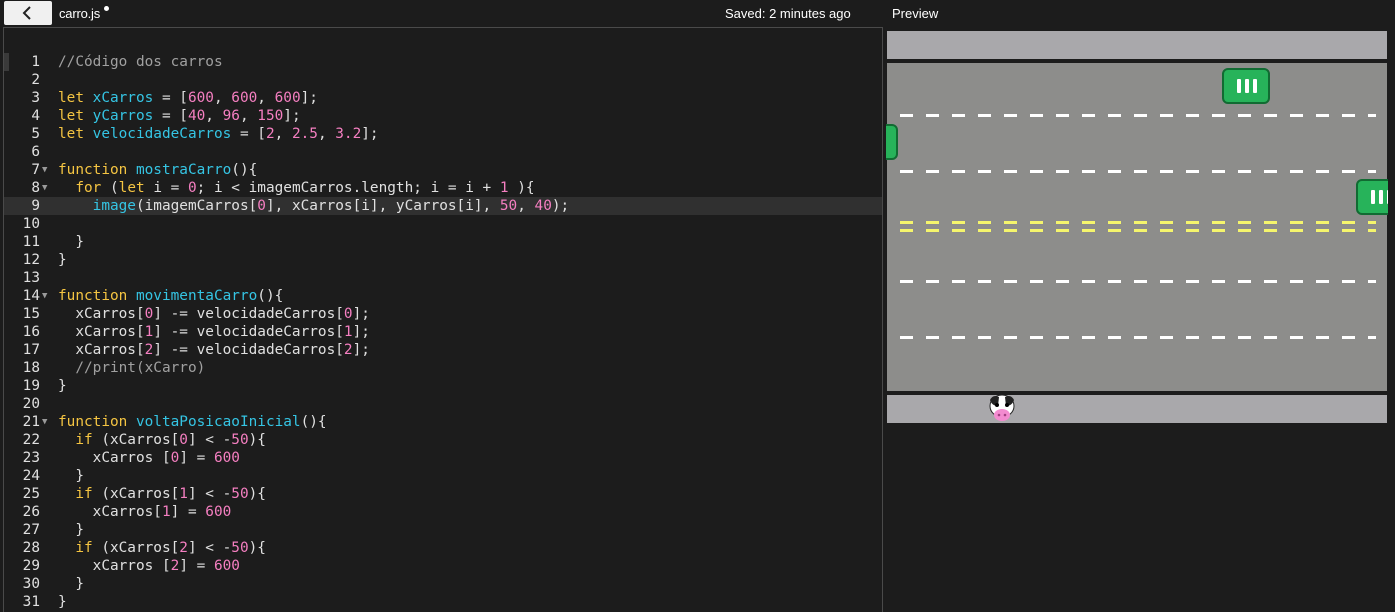  I want to click on code-text: let velocidadeCarros = [2, 2.5, 3.2];, so click(218, 134).